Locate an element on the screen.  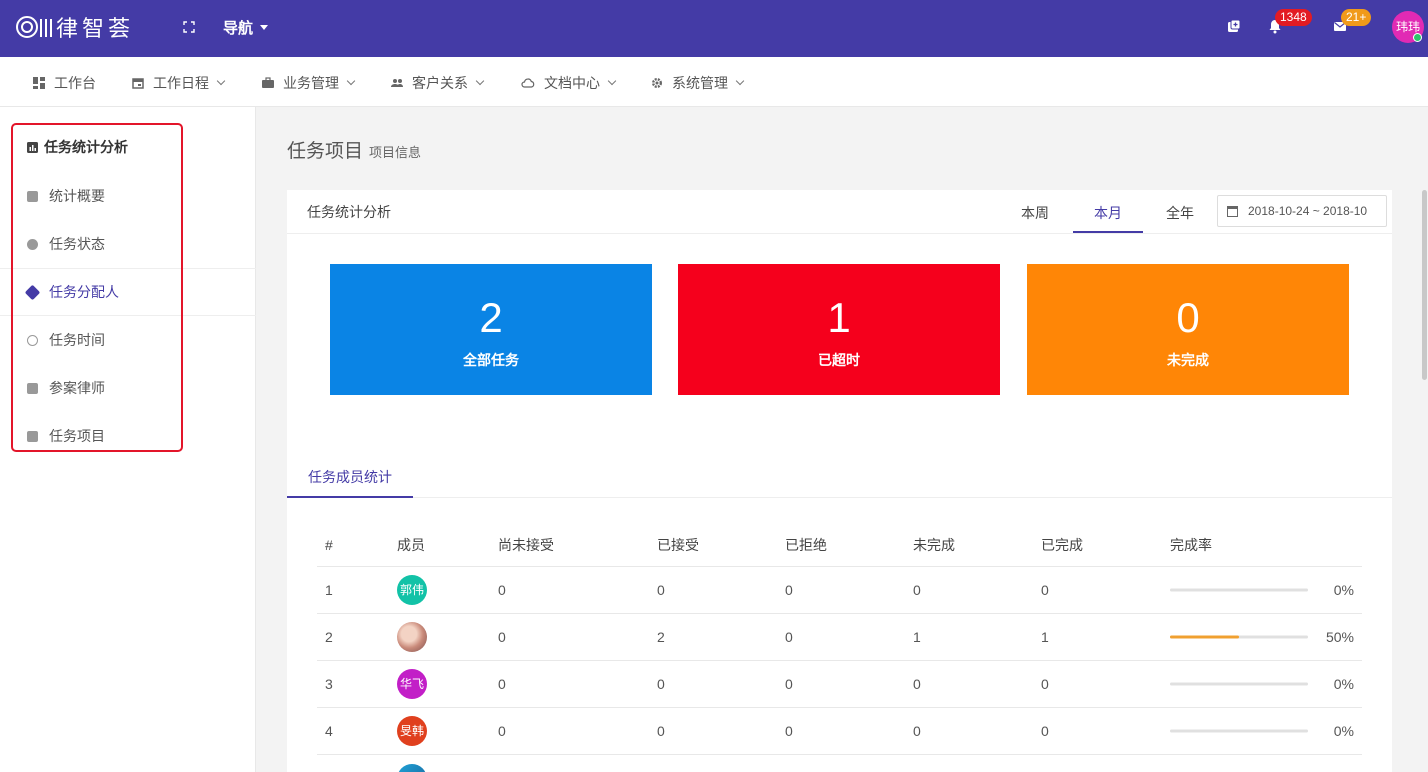
tab-year: 全年 is located at coordinates (1180, 213).